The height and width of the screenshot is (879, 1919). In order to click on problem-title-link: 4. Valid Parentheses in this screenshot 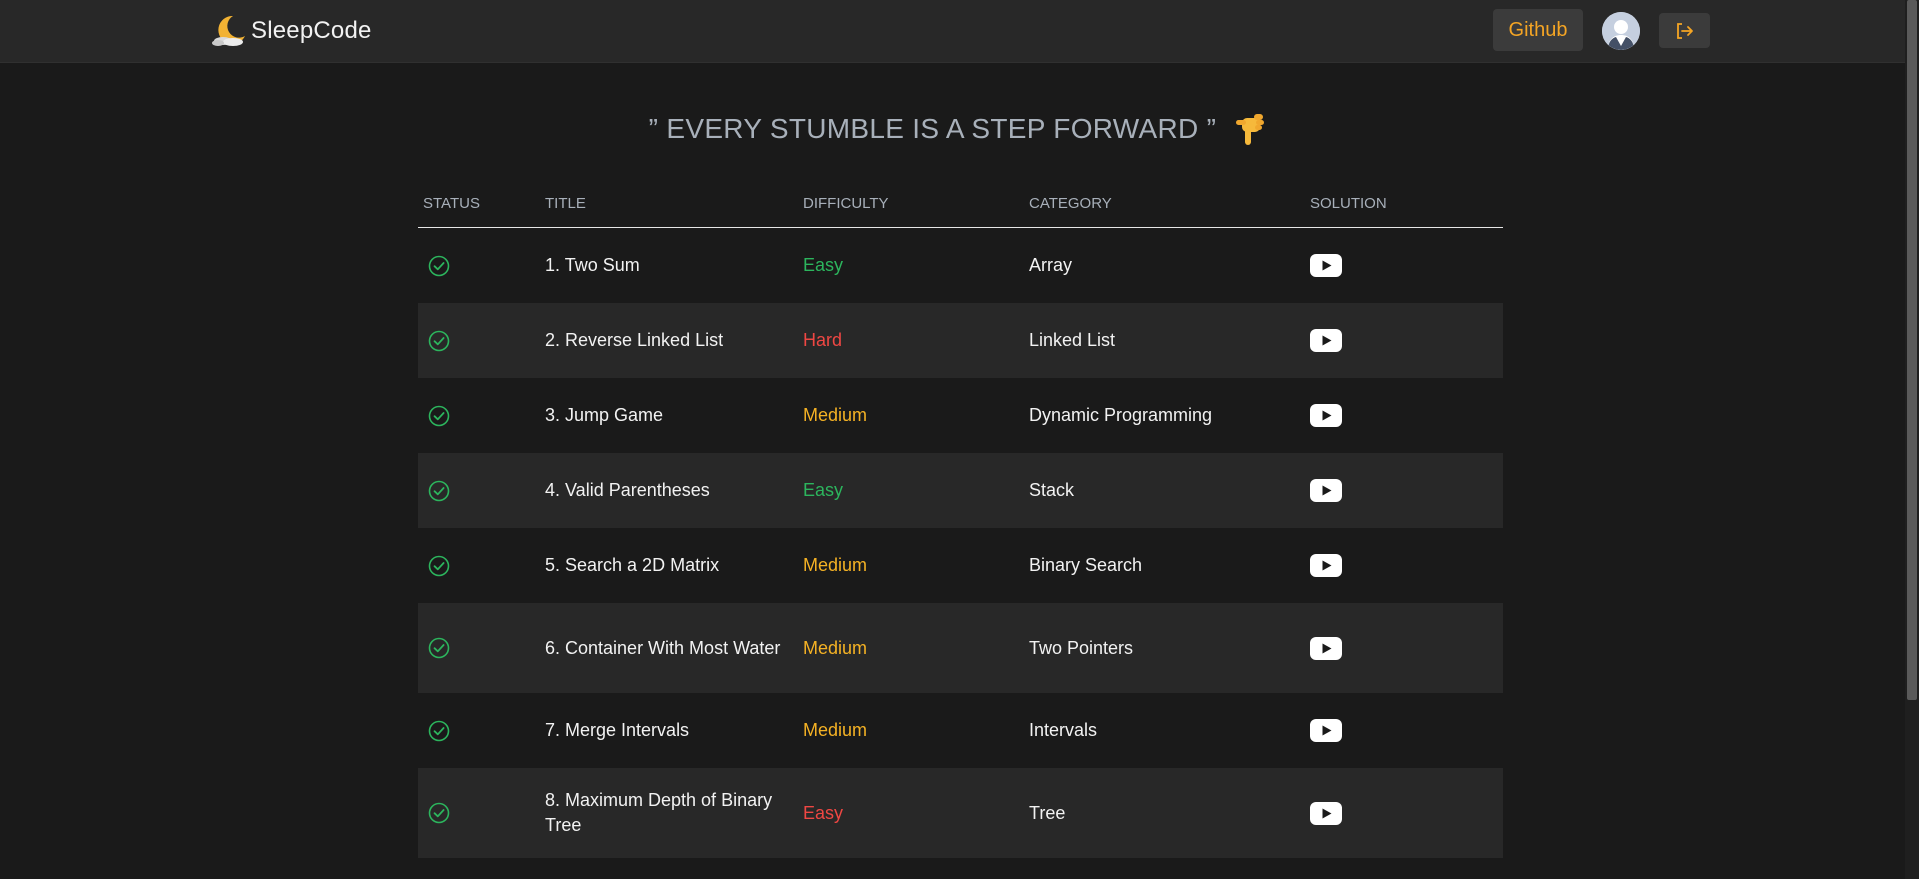, I will do `click(674, 490)`.